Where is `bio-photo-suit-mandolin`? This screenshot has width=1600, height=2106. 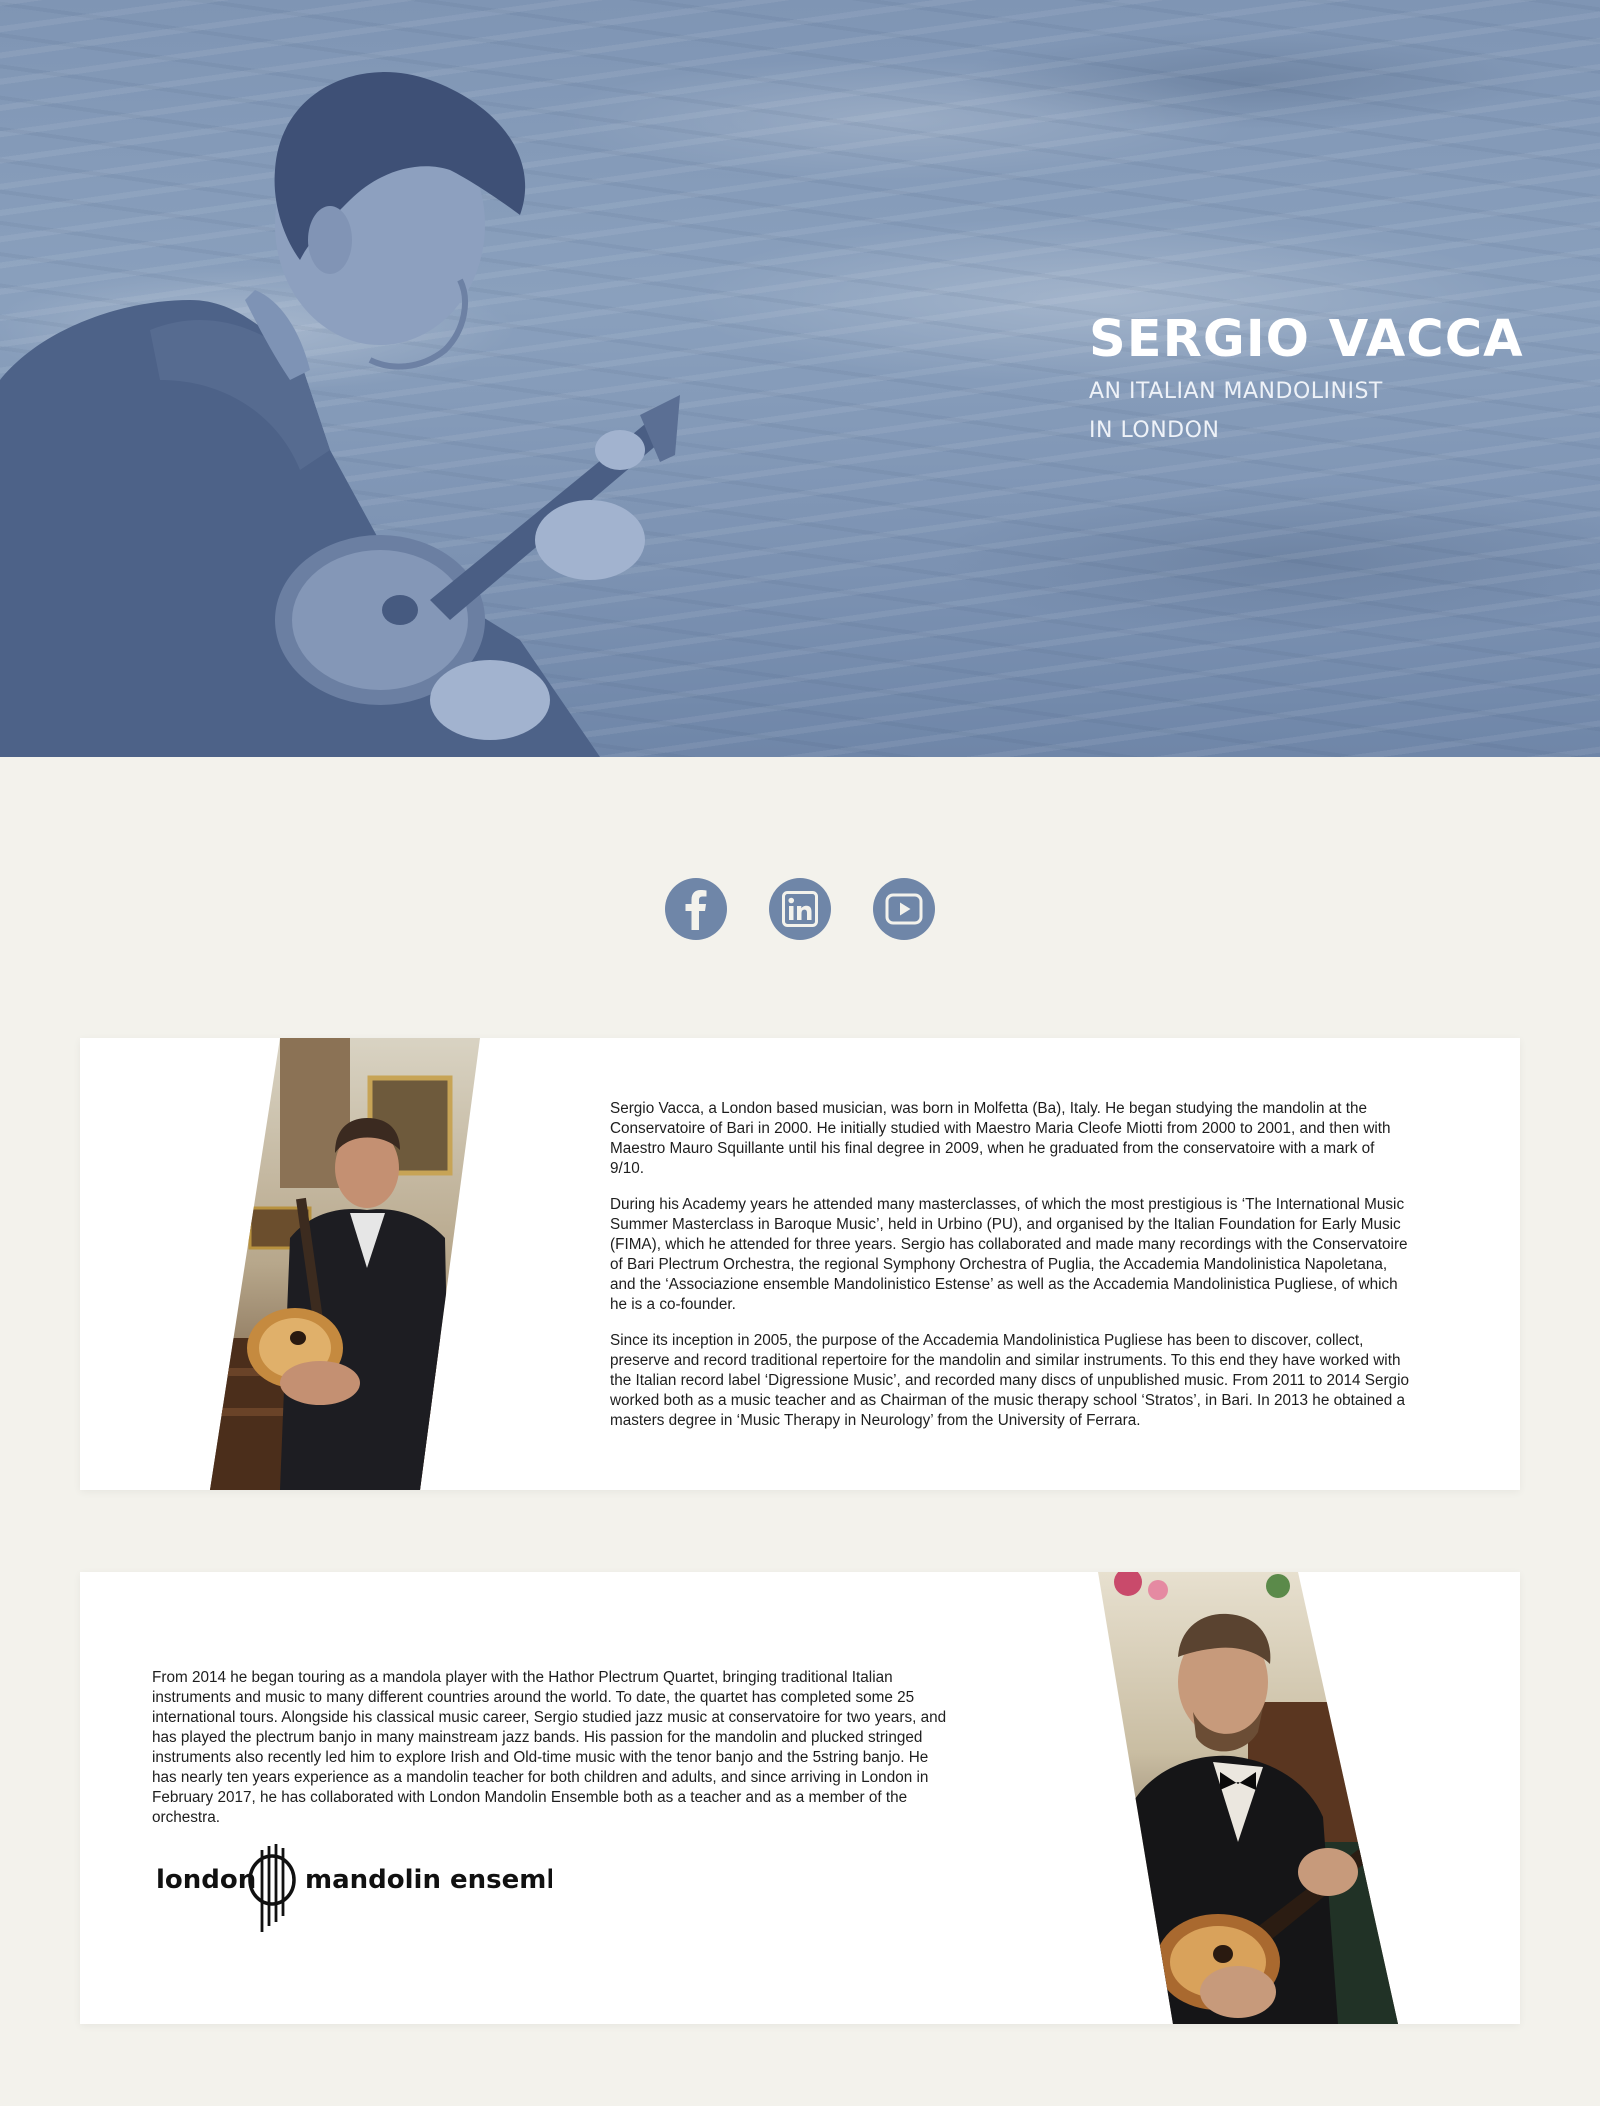
bio-photo-suit-mandolin is located at coordinates (345, 1264).